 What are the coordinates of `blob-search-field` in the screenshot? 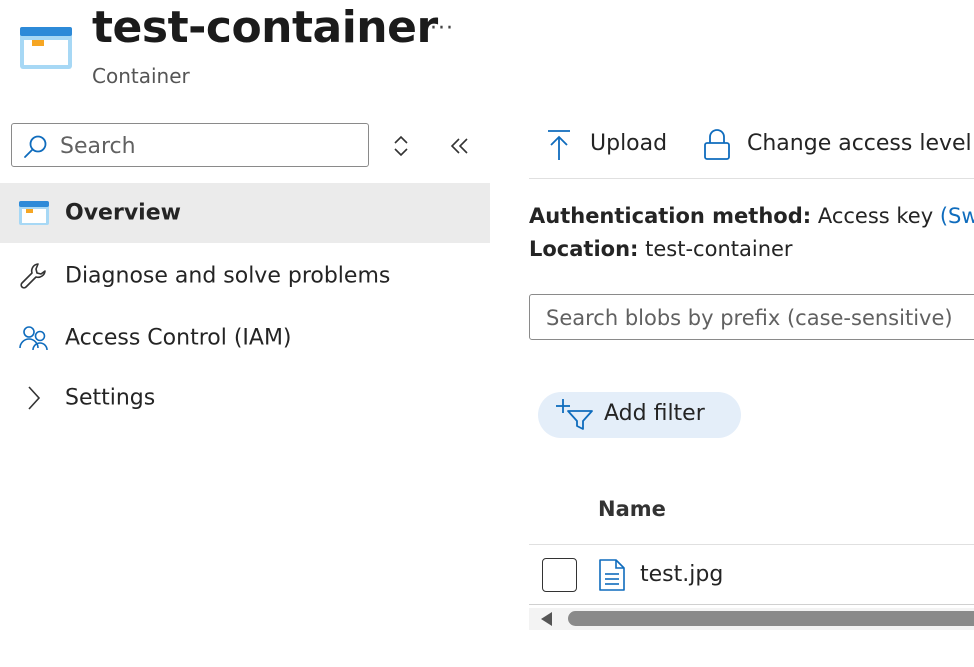 It's located at (751, 317).